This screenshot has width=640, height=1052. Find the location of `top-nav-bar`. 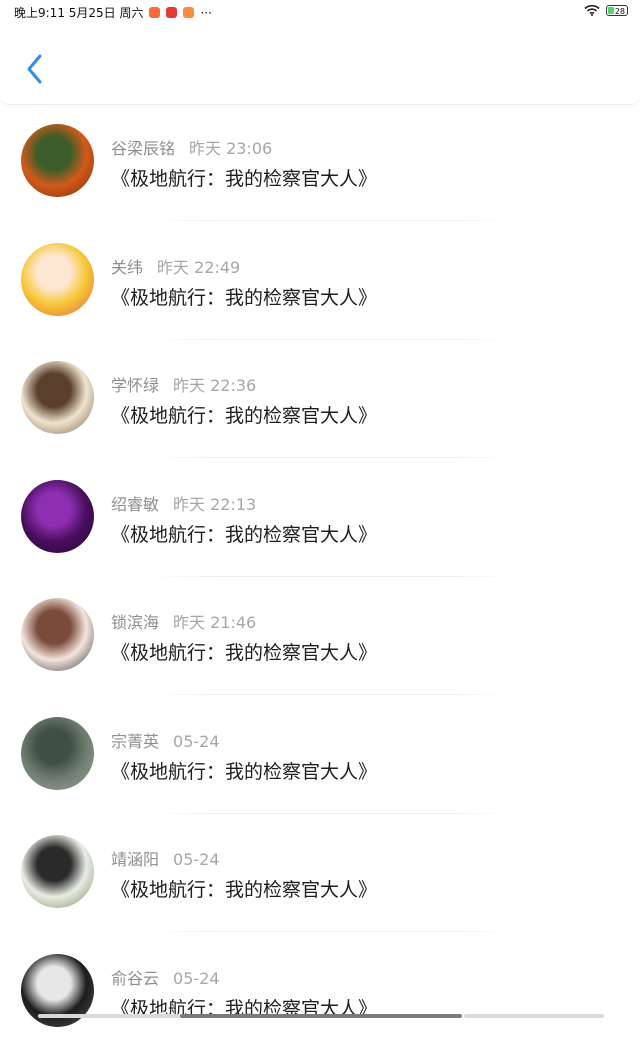

top-nav-bar is located at coordinates (320, 63).